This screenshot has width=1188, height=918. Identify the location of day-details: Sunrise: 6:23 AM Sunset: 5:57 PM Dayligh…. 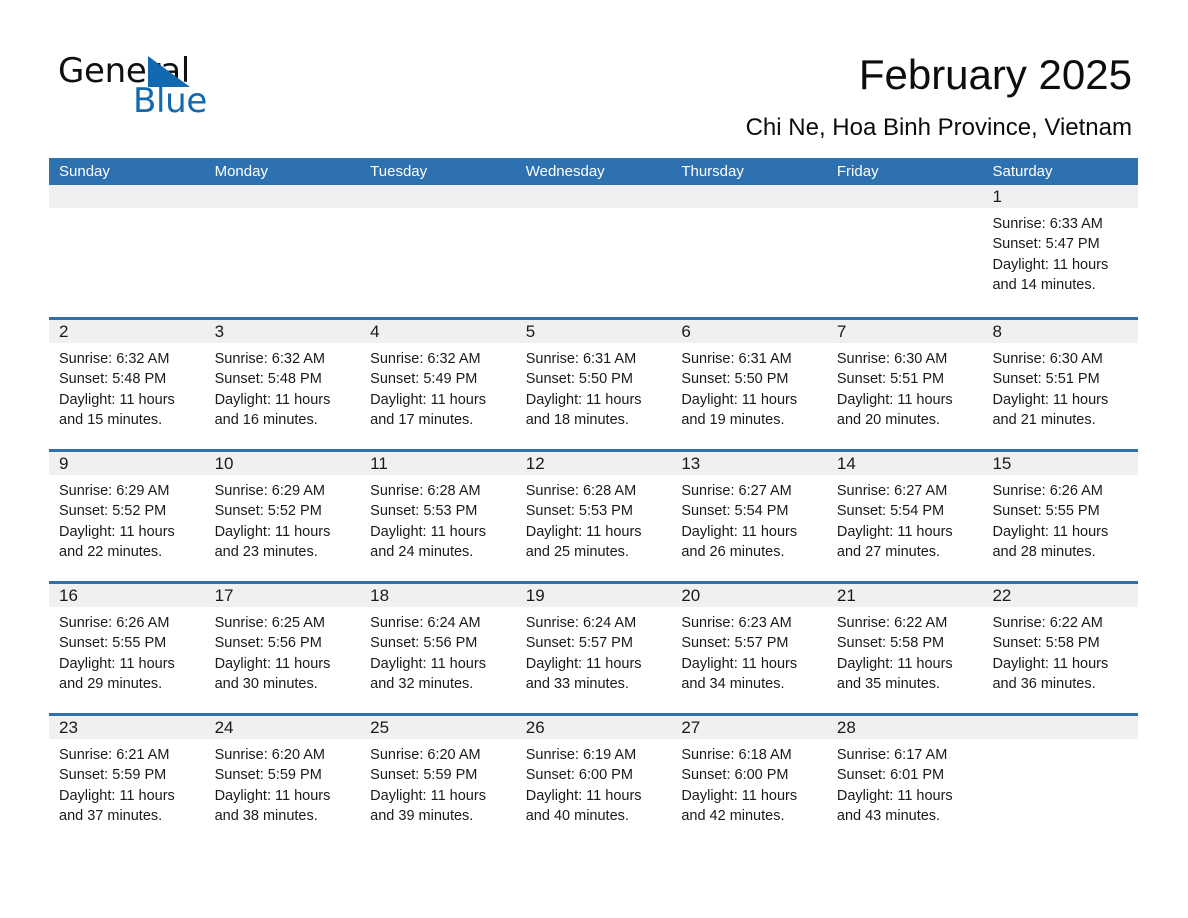
(749, 650).